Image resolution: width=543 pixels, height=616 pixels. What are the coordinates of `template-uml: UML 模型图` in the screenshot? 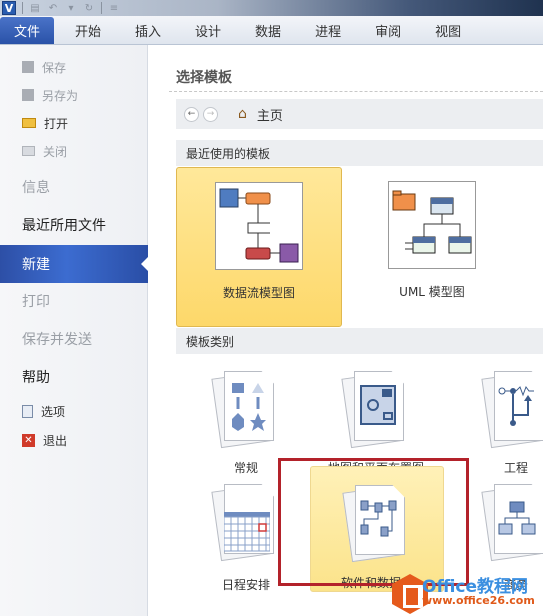 It's located at (432, 247).